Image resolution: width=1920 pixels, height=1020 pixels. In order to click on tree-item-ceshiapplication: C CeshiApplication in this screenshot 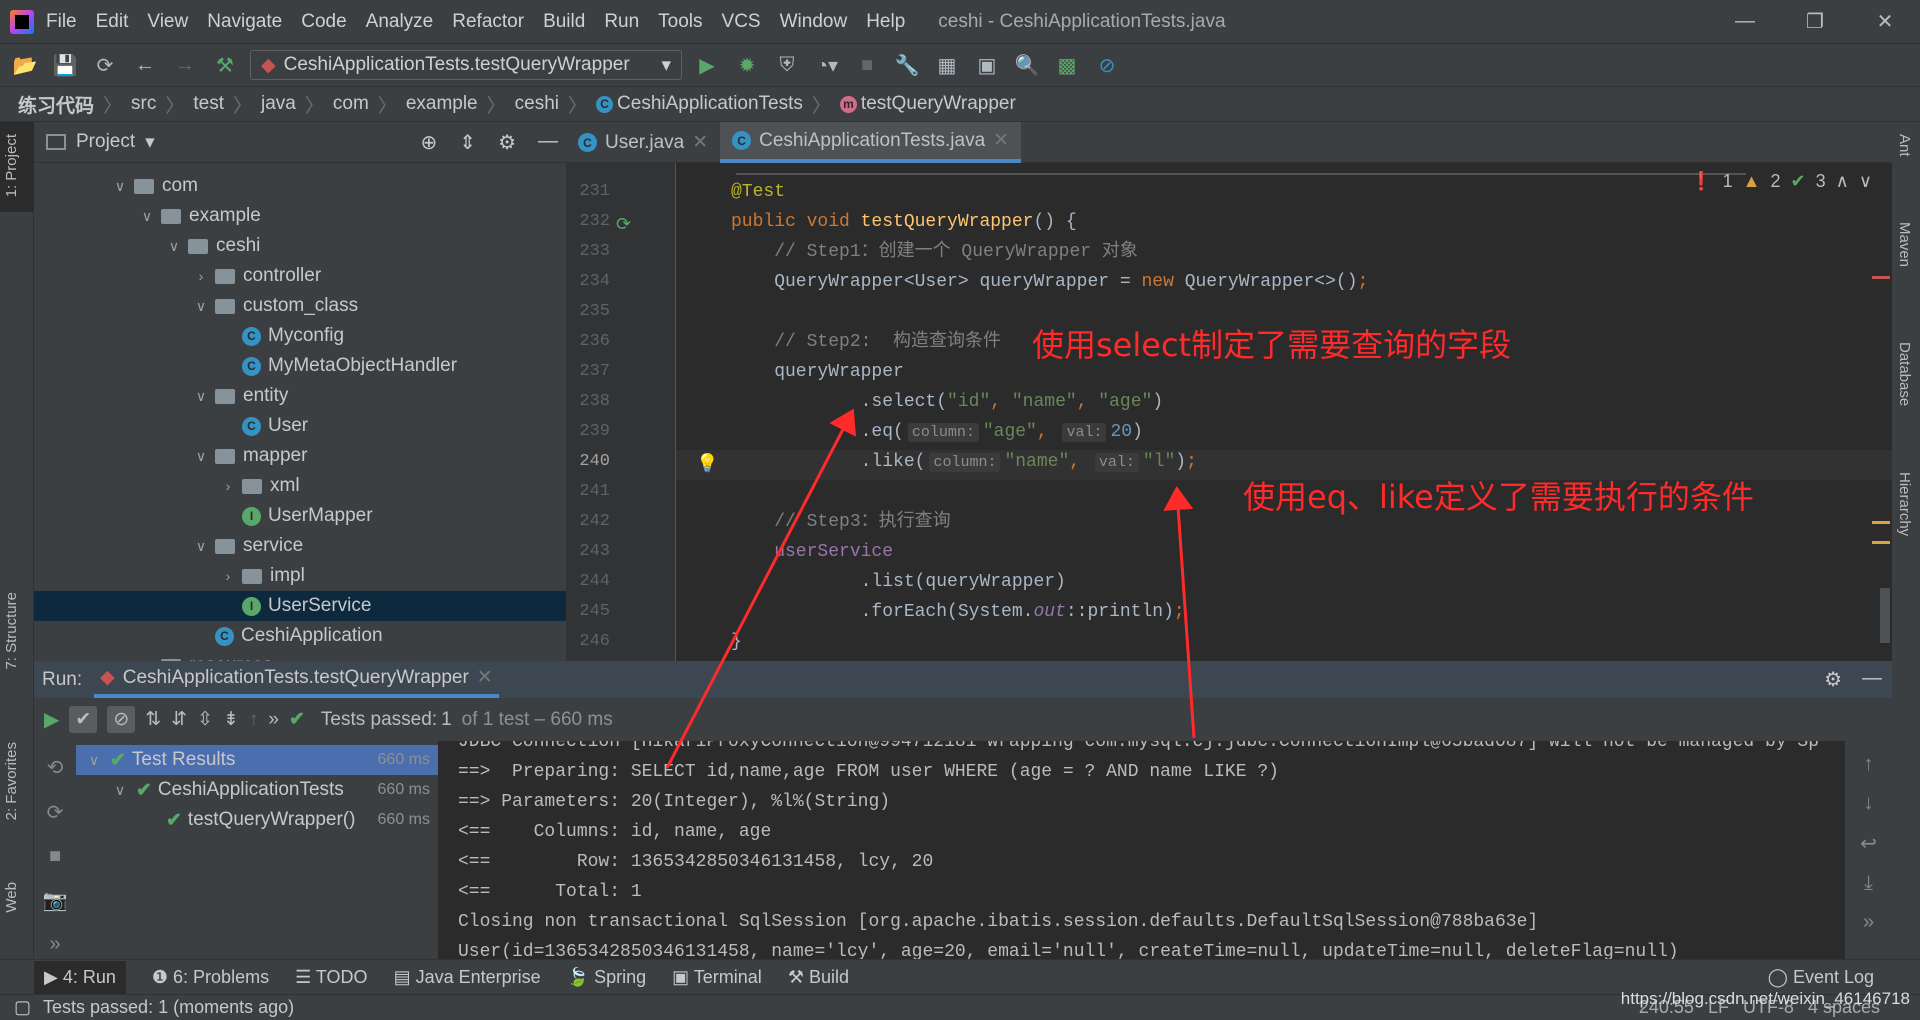, I will do `click(300, 636)`.